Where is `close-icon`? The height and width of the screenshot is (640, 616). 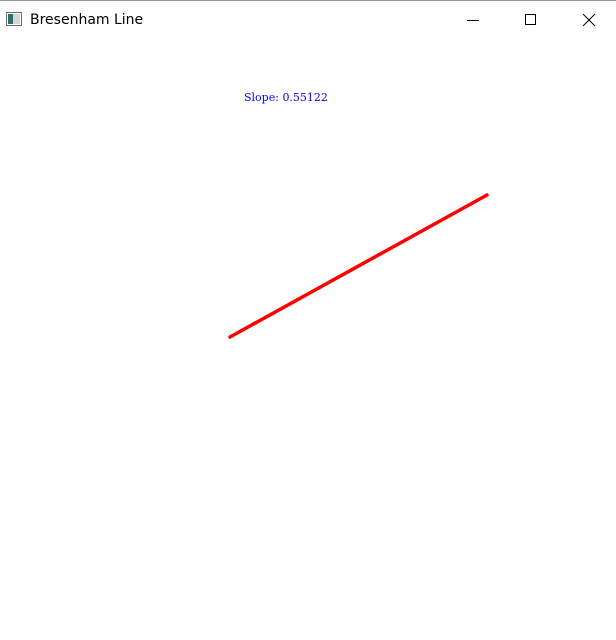
close-icon is located at coordinates (589, 20).